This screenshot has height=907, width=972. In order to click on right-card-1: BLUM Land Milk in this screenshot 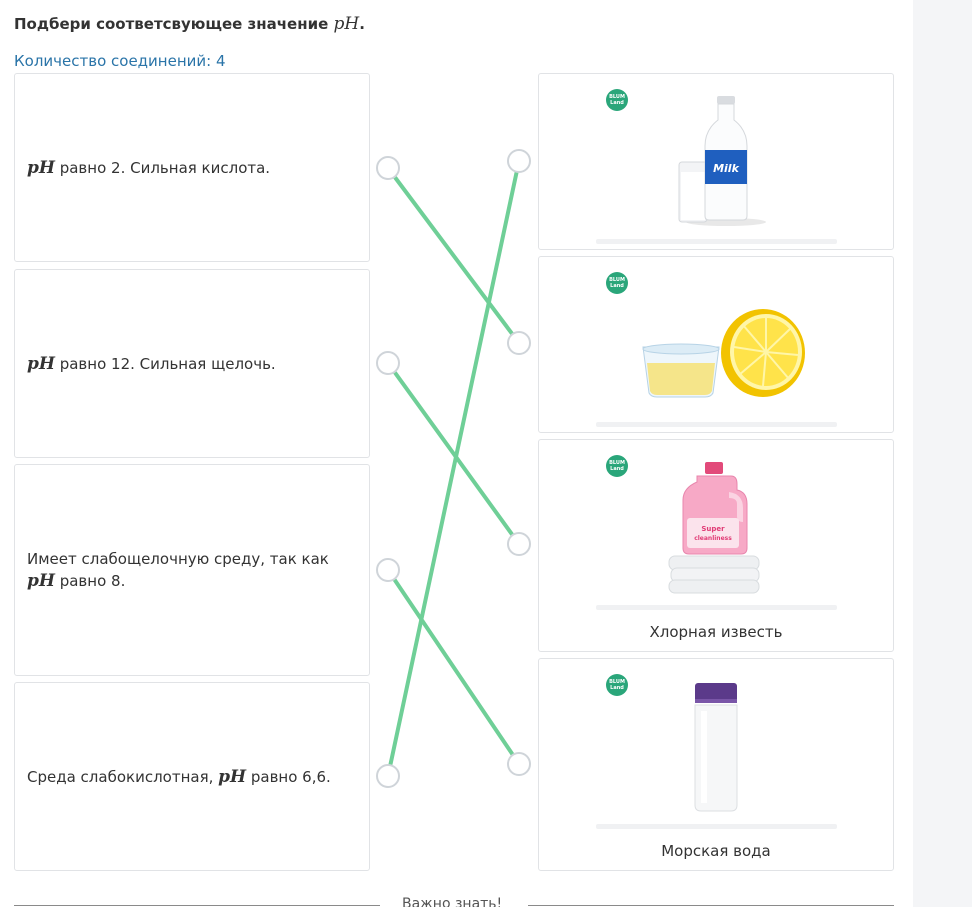, I will do `click(716, 161)`.